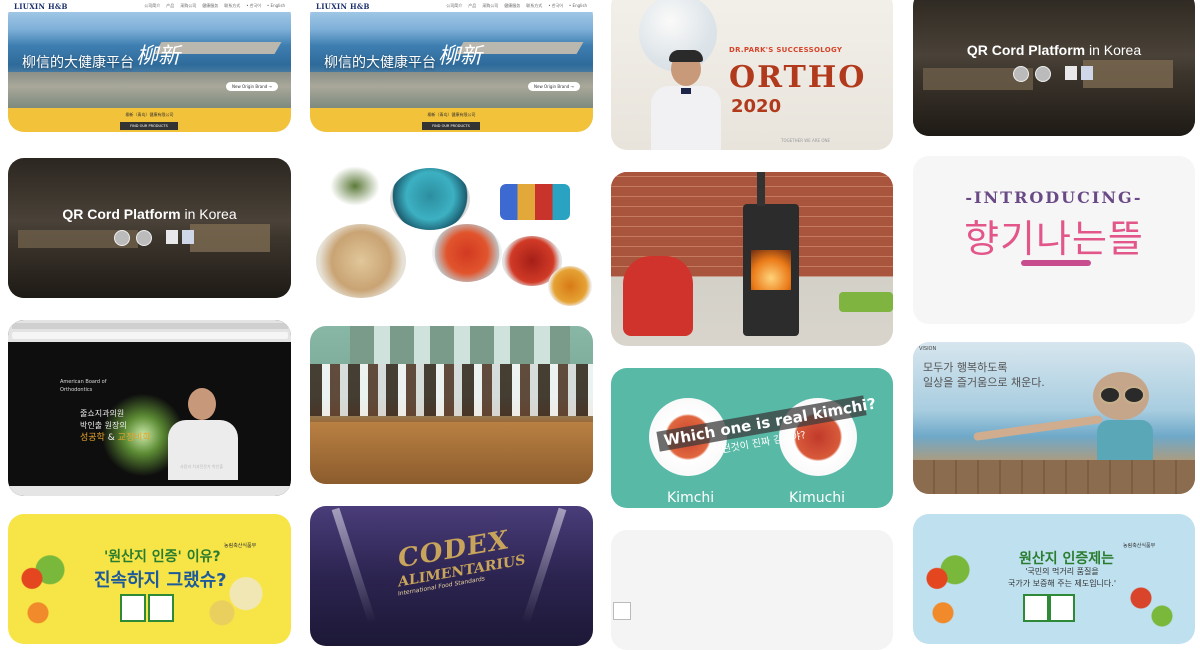  Describe the element at coordinates (451, 114) in the screenshot. I see `company-name: 柳新（青岛）健康有限公司` at that location.